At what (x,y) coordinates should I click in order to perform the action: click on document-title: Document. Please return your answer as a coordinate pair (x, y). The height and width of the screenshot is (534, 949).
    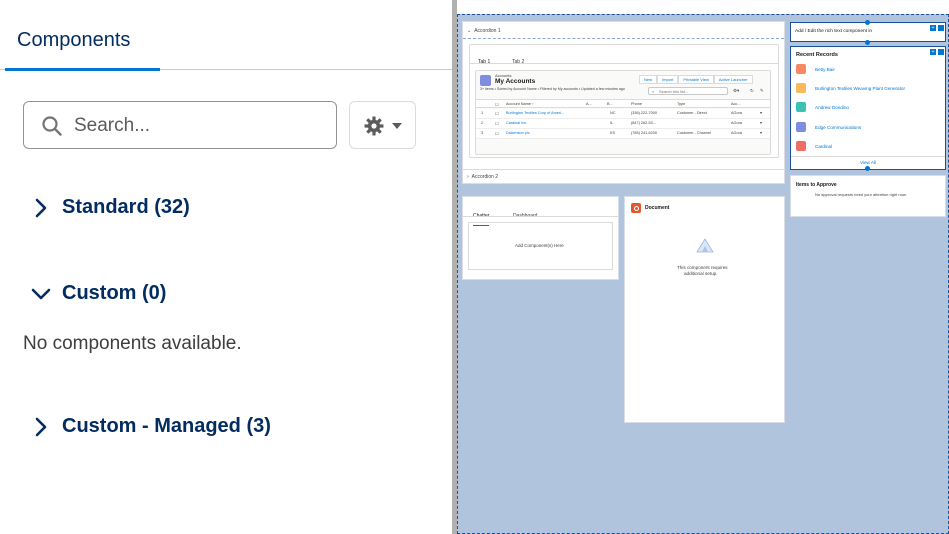
    Looking at the image, I should click on (657, 208).